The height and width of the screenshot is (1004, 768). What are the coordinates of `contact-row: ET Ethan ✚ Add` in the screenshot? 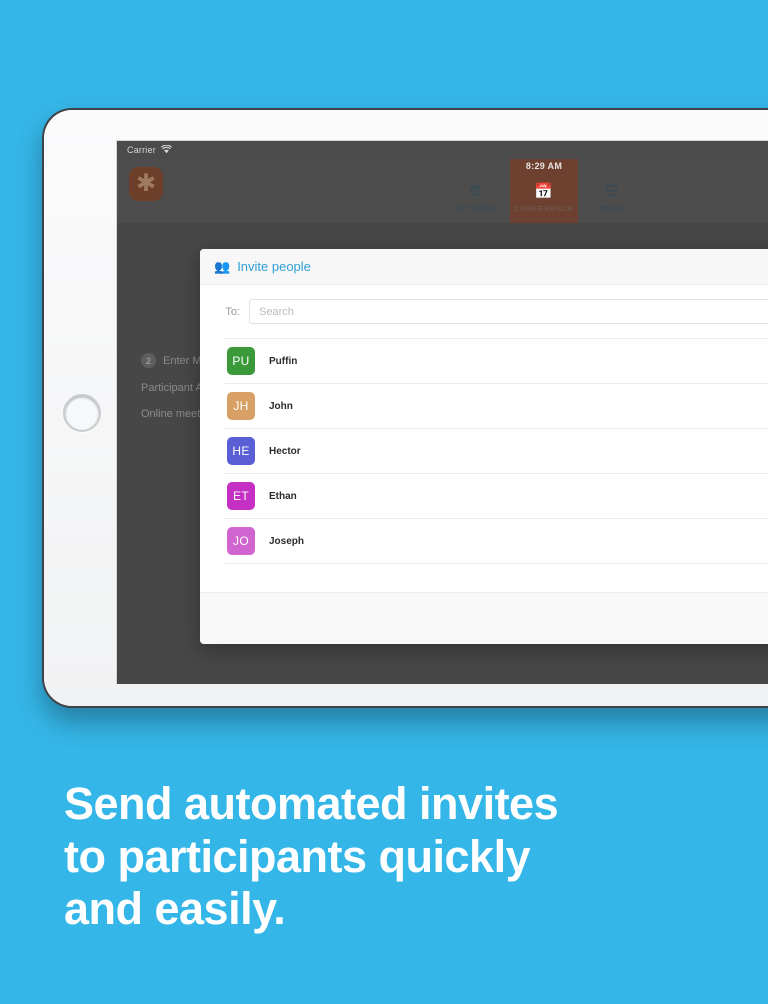 It's located at (496, 496).